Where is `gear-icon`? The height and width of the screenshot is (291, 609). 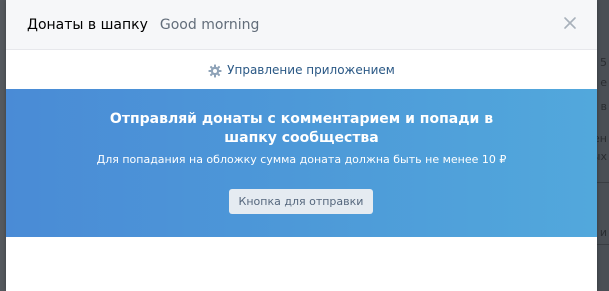 gear-icon is located at coordinates (215, 70).